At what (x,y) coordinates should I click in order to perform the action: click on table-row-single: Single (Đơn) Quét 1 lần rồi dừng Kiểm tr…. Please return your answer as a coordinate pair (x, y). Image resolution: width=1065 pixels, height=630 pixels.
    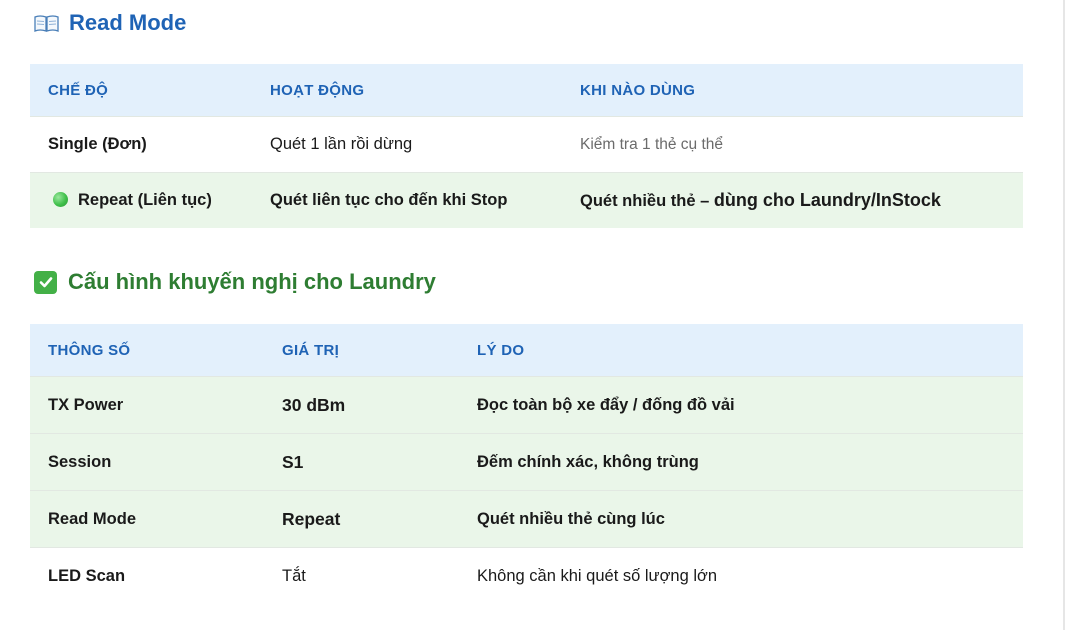
    Looking at the image, I should click on (526, 144).